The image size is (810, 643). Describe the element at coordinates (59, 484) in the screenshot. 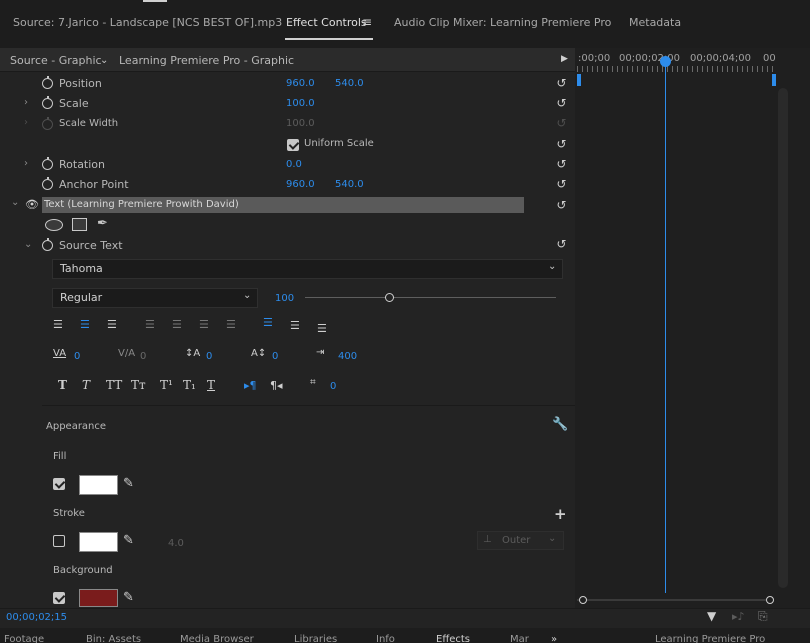

I see `fill-checkbox` at that location.